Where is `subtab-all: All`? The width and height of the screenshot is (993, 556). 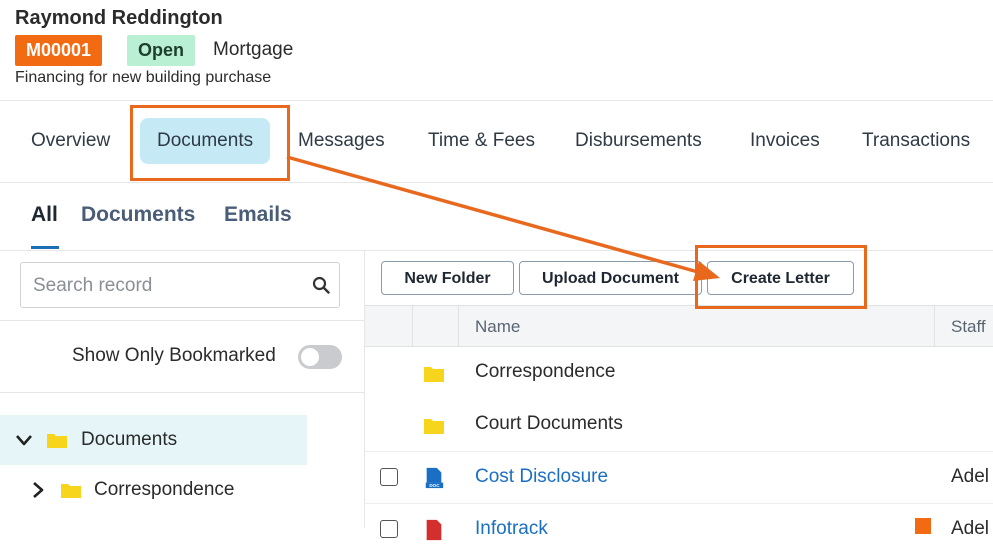 subtab-all: All is located at coordinates (44, 215).